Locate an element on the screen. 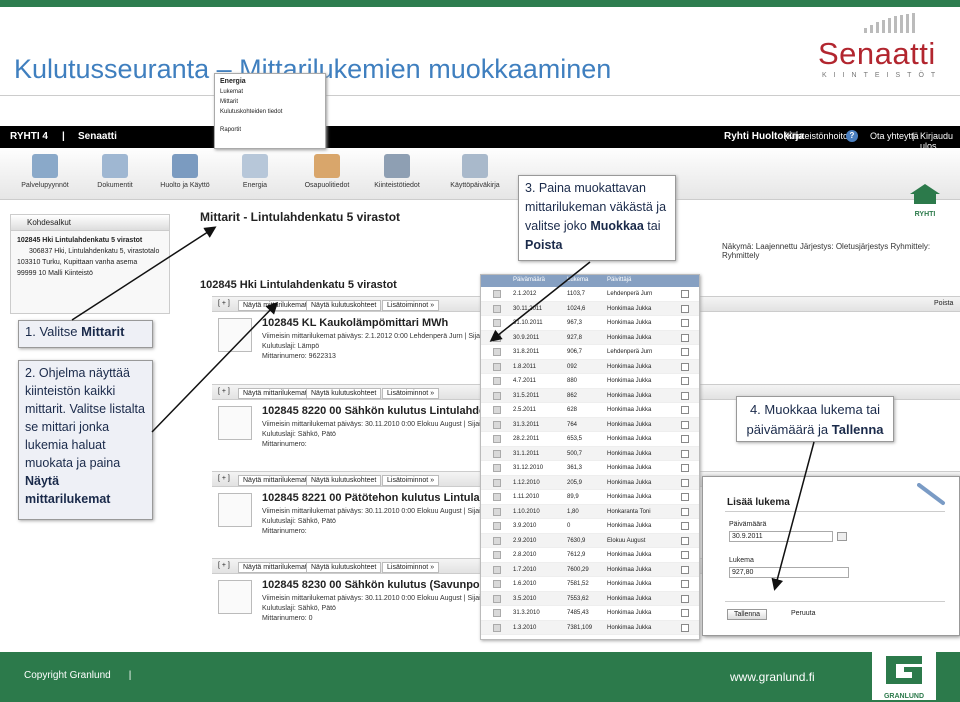  reading-row: 30.11.2011 1024,6 Honkimaa Jukka is located at coordinates (590, 308).